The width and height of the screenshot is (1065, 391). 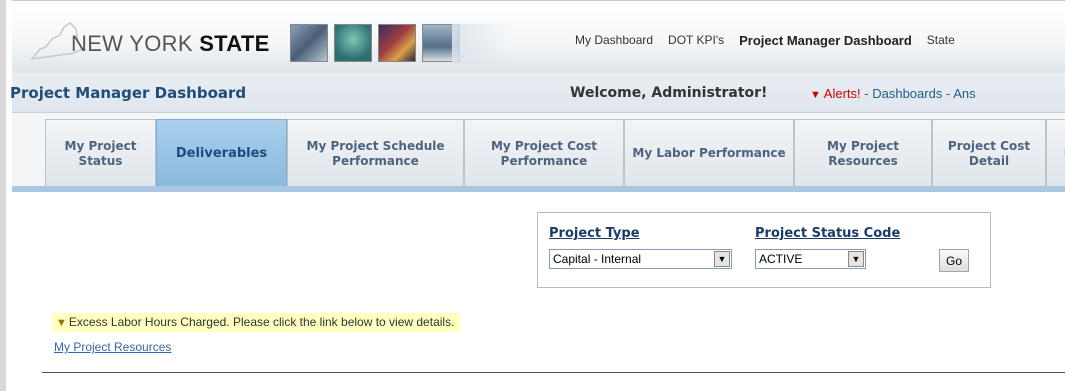 I want to click on logo-text: NEW YORK, so click(x=135, y=43).